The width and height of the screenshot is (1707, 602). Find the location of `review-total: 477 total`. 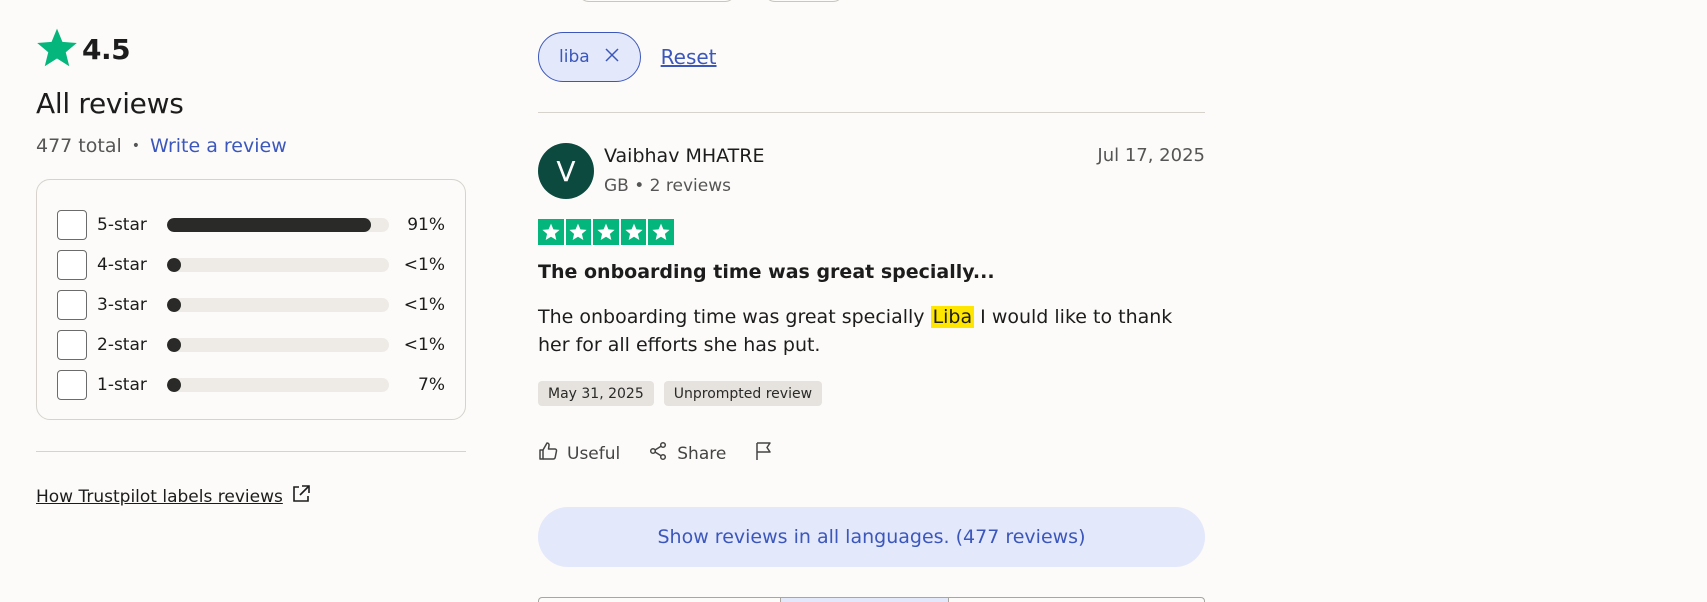

review-total: 477 total is located at coordinates (79, 146).